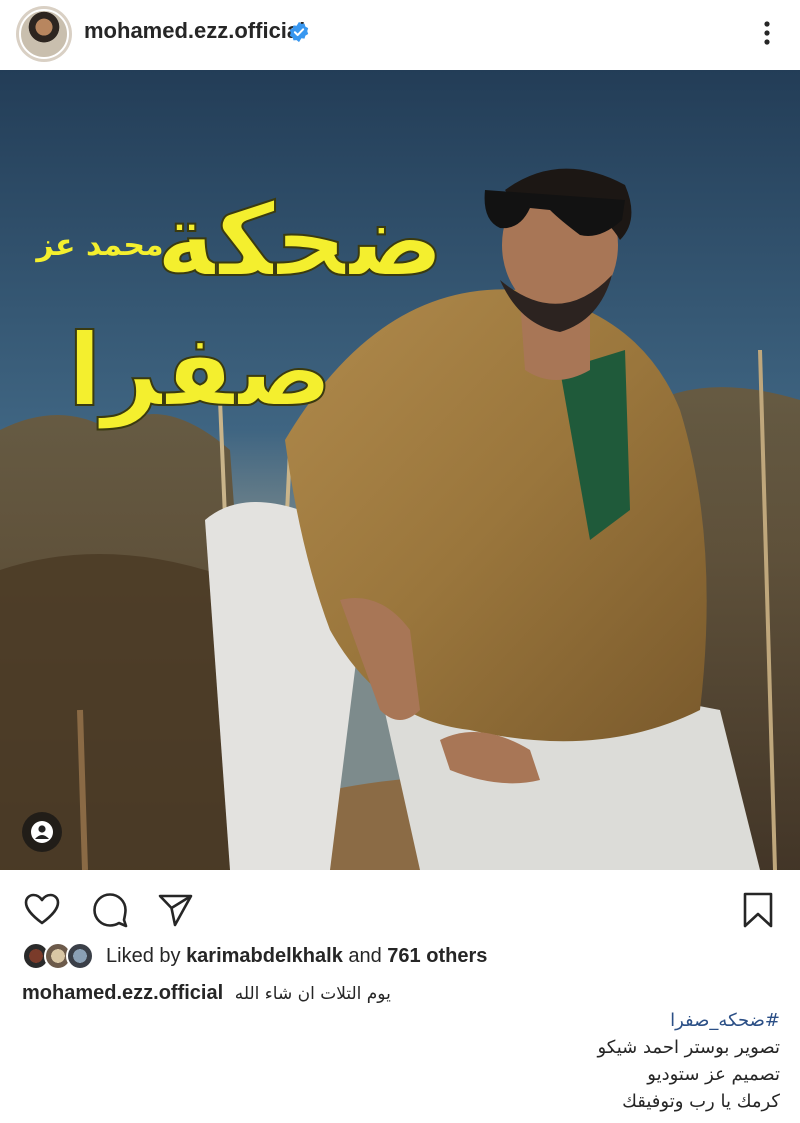 Image resolution: width=800 pixels, height=1123 pixels. I want to click on user-tag-icon, so click(42, 832).